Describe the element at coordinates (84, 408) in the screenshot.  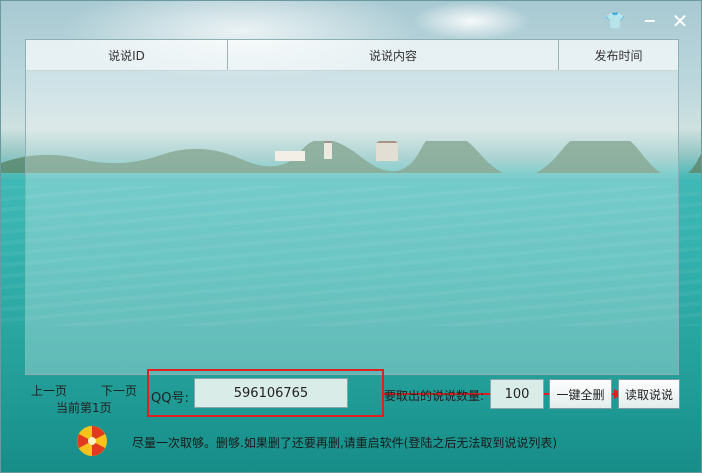
I see `current-page-label: 当前第1页` at that location.